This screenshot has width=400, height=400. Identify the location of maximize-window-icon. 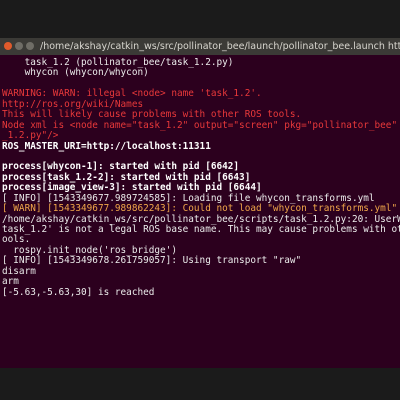
(30, 46).